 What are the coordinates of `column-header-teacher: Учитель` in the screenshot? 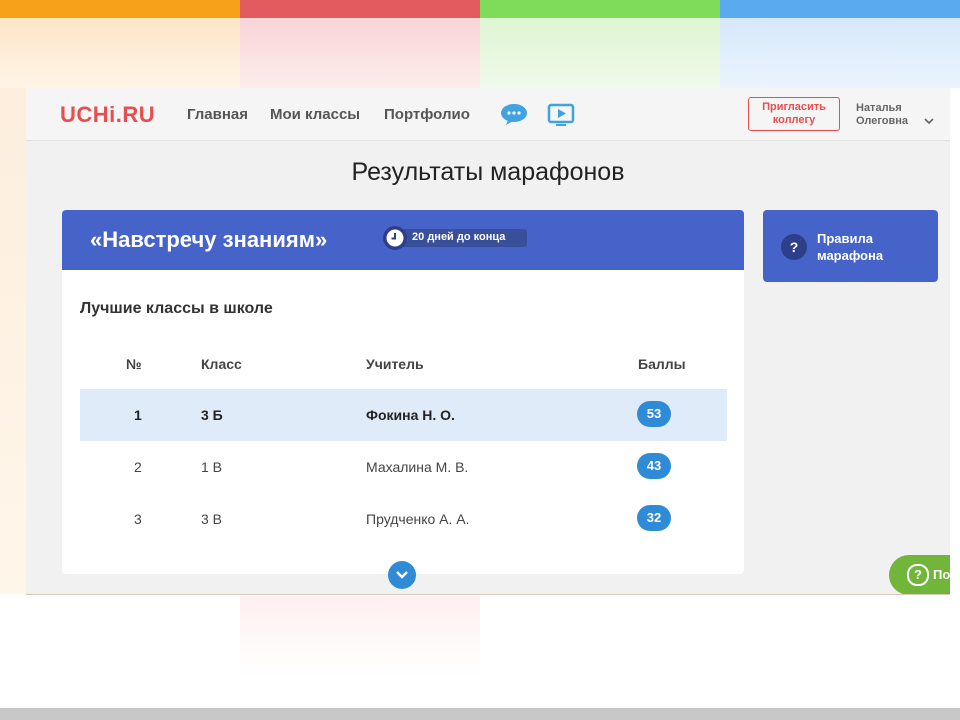 It's located at (395, 364).